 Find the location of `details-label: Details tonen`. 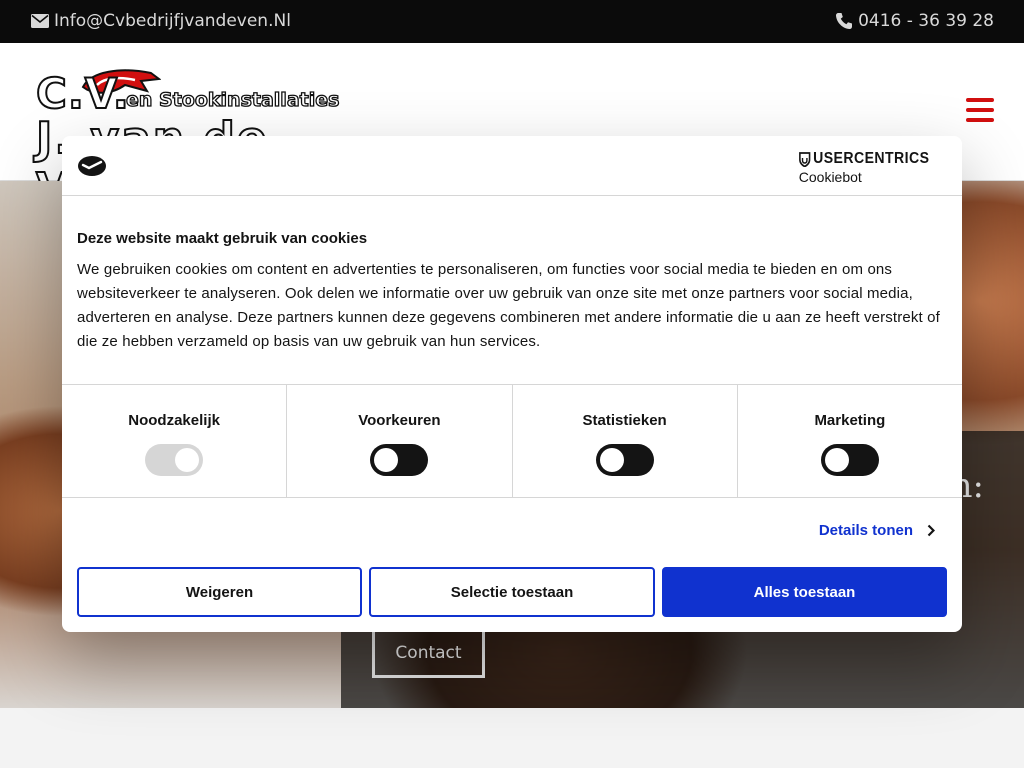

details-label: Details tonen is located at coordinates (865, 530).